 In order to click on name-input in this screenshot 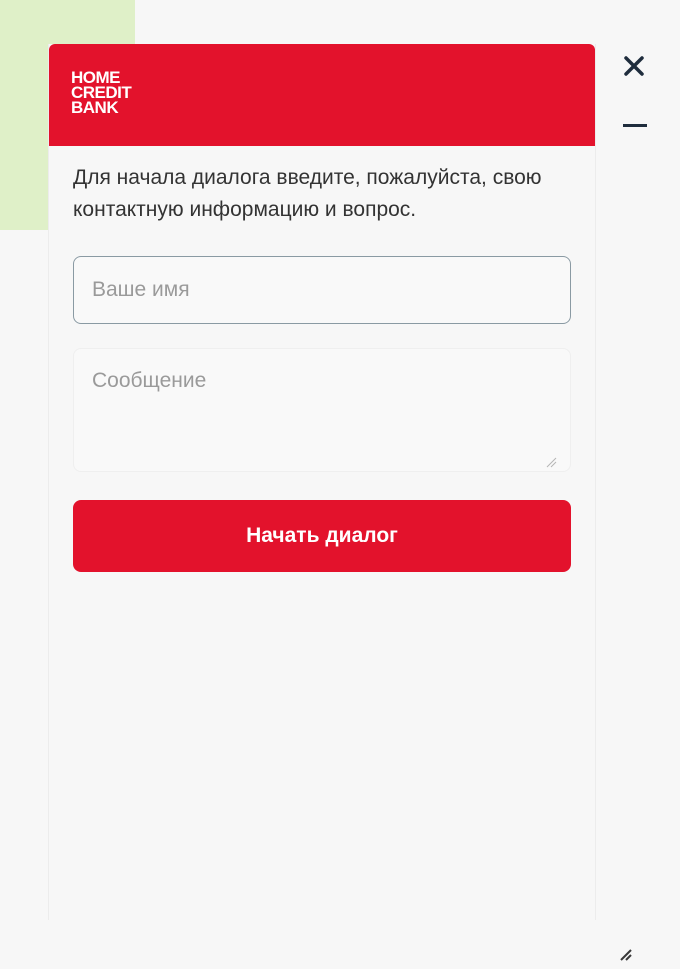, I will do `click(322, 290)`.